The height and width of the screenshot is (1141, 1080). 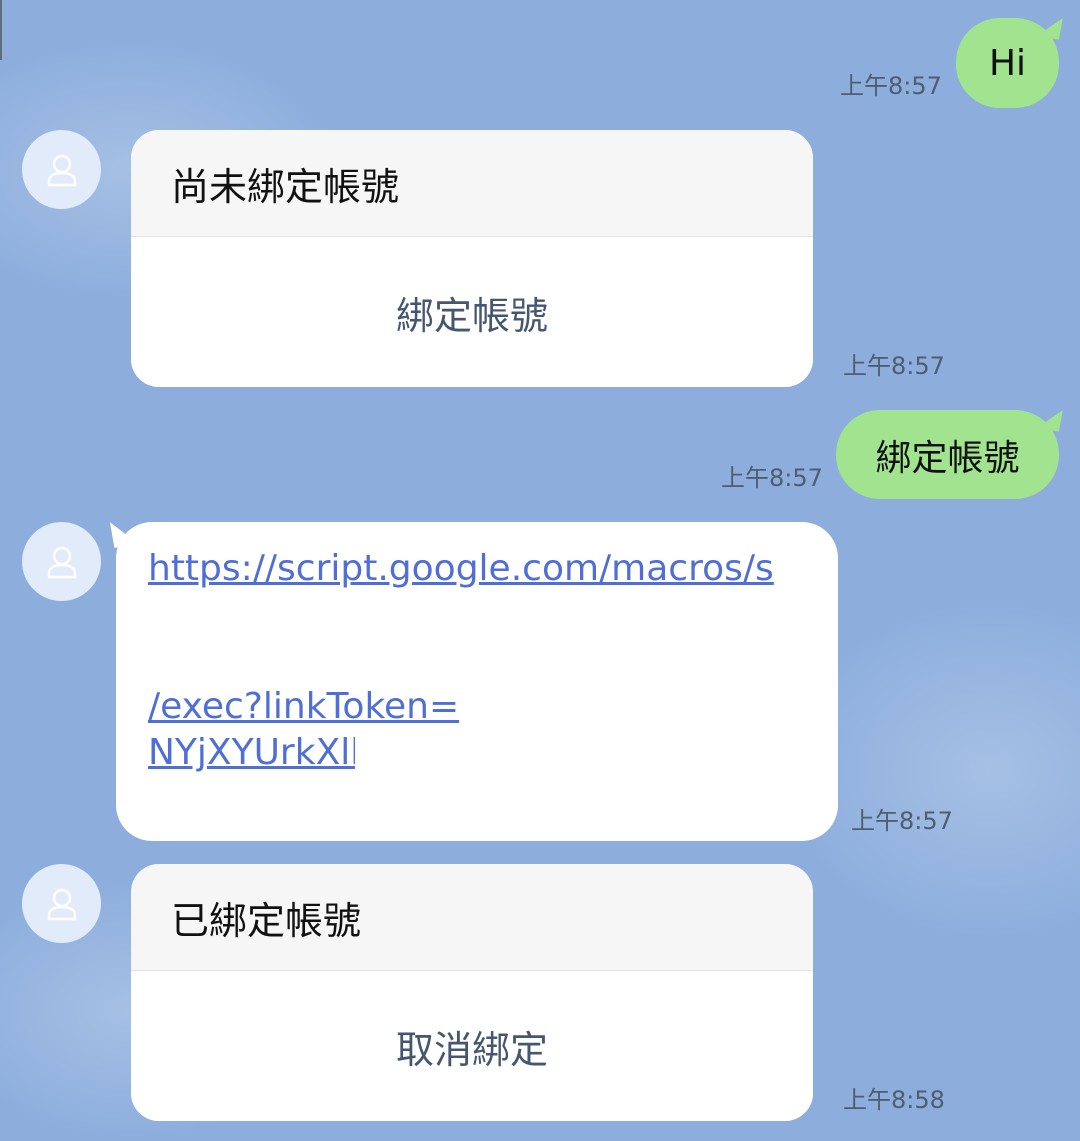 I want to click on outgoing-message-bubble: Hi, so click(x=1009, y=61).